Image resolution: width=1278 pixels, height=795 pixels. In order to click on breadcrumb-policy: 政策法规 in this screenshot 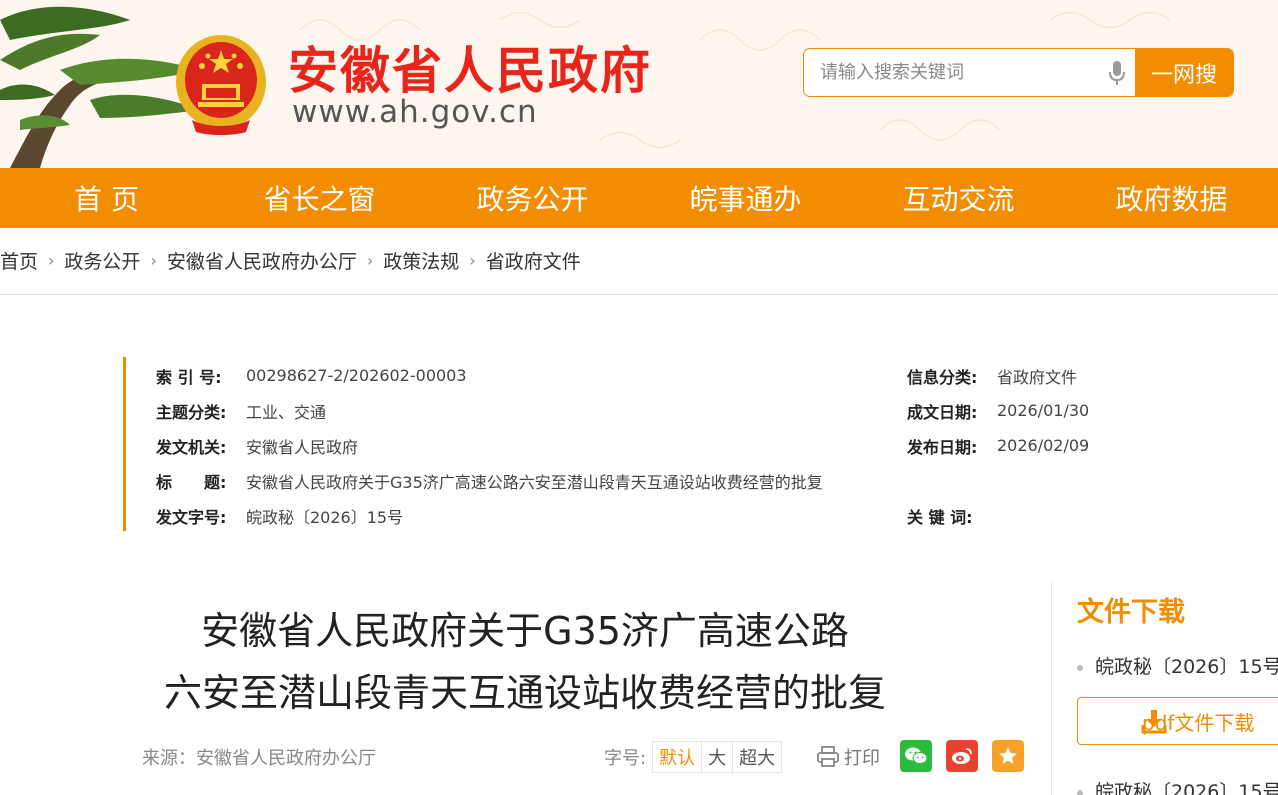, I will do `click(421, 260)`.